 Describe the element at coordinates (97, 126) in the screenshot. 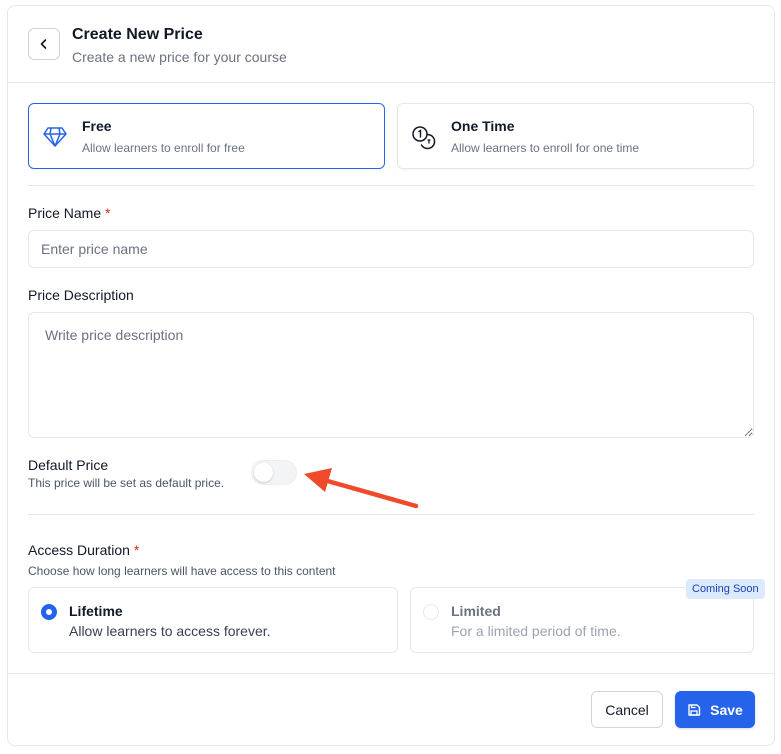

I see `price-type-name: Free` at that location.